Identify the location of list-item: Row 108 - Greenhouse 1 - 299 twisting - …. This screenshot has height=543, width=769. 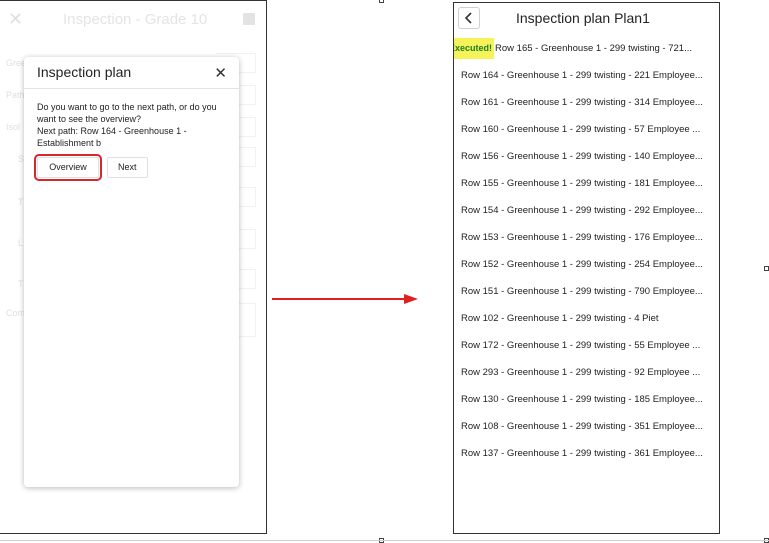
(584, 426).